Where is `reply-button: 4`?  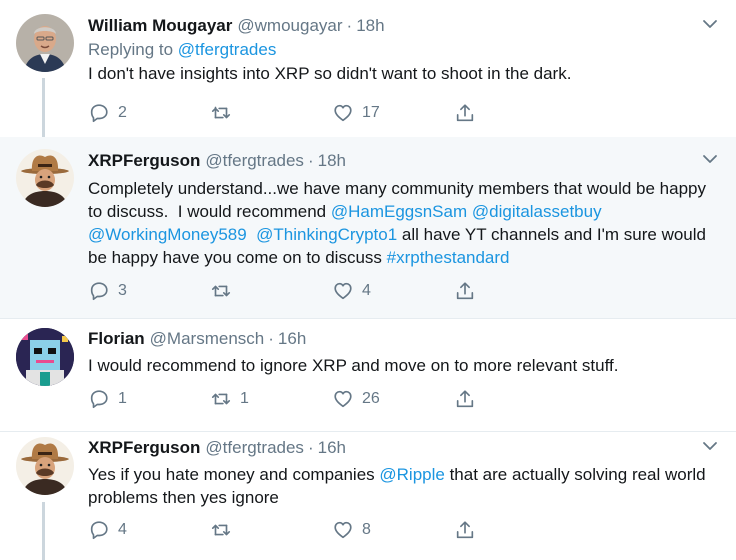 reply-button: 4 is located at coordinates (149, 530).